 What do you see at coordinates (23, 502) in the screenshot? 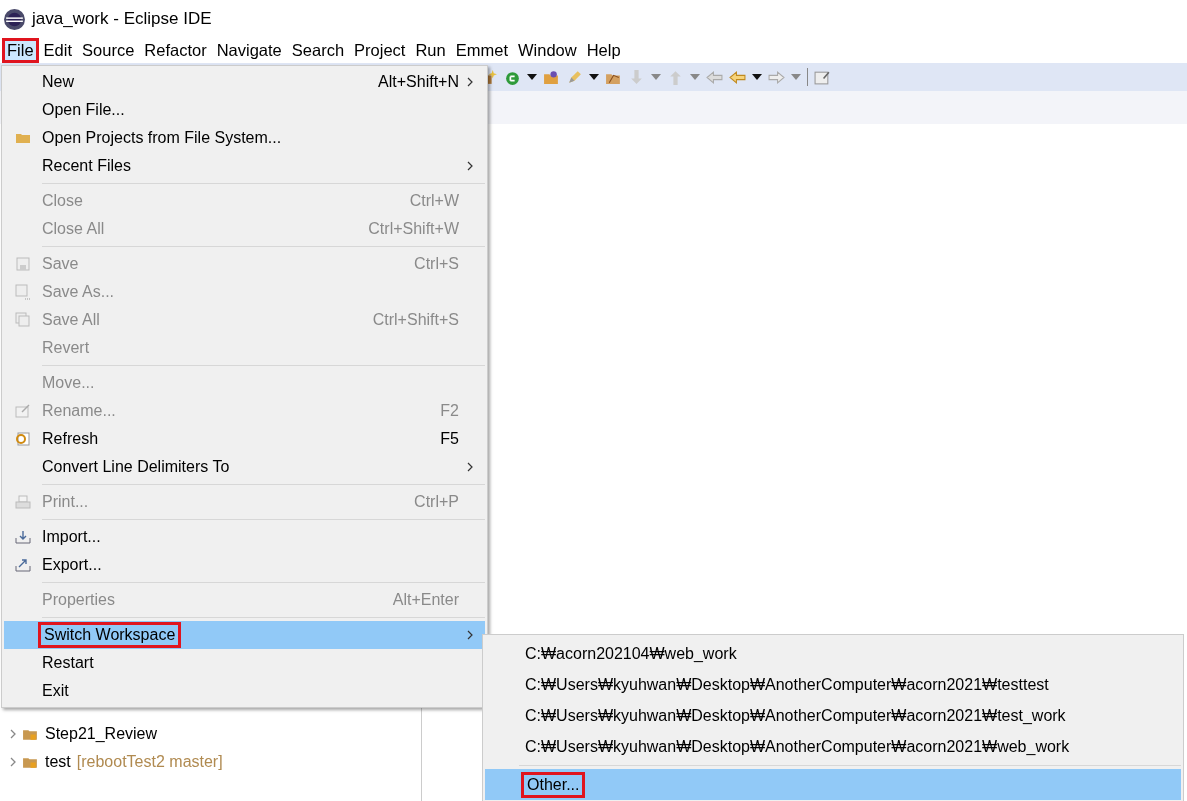
I see `printer-icon` at bounding box center [23, 502].